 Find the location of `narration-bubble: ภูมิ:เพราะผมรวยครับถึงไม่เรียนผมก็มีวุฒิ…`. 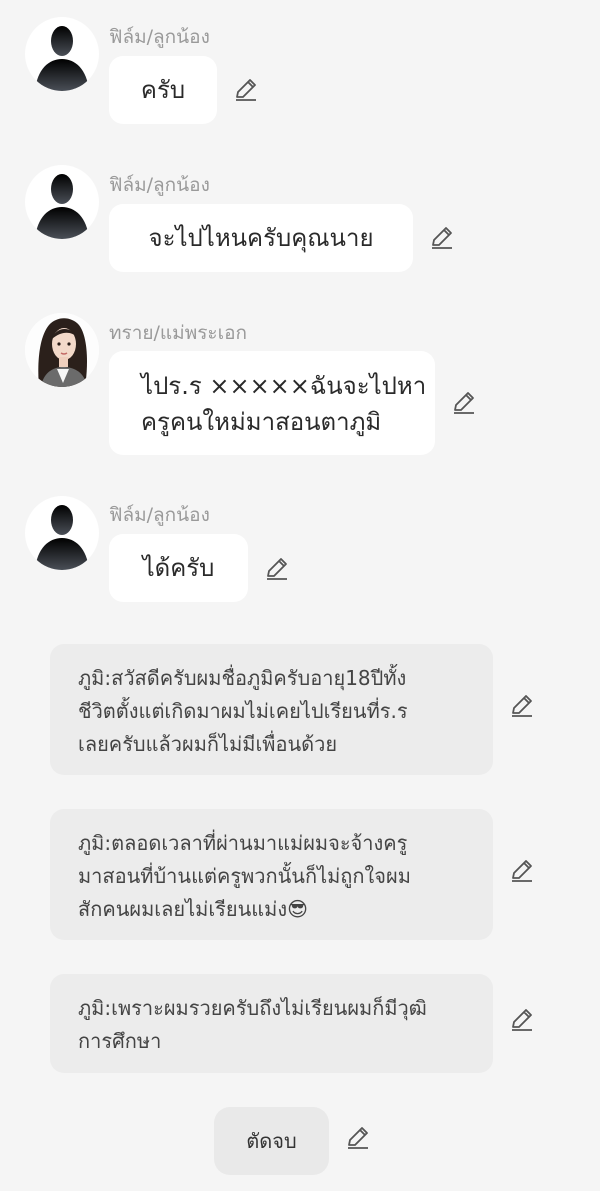

narration-bubble: ภูมิ:เพราะผมรวยครับถึงไม่เรียนผมก็มีวุฒิ… is located at coordinates (271, 1023).